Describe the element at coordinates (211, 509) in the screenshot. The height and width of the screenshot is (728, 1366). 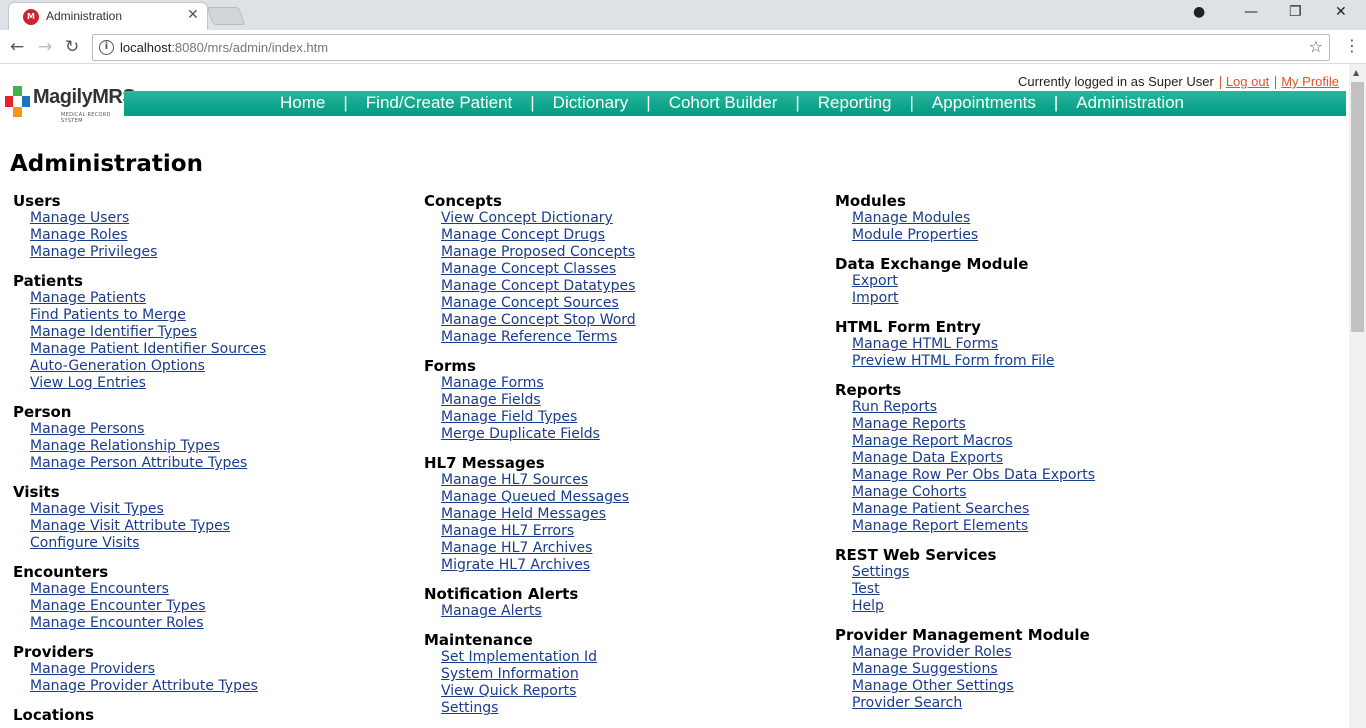
I see `link-manage-visit-types: Manage Visit Types` at that location.